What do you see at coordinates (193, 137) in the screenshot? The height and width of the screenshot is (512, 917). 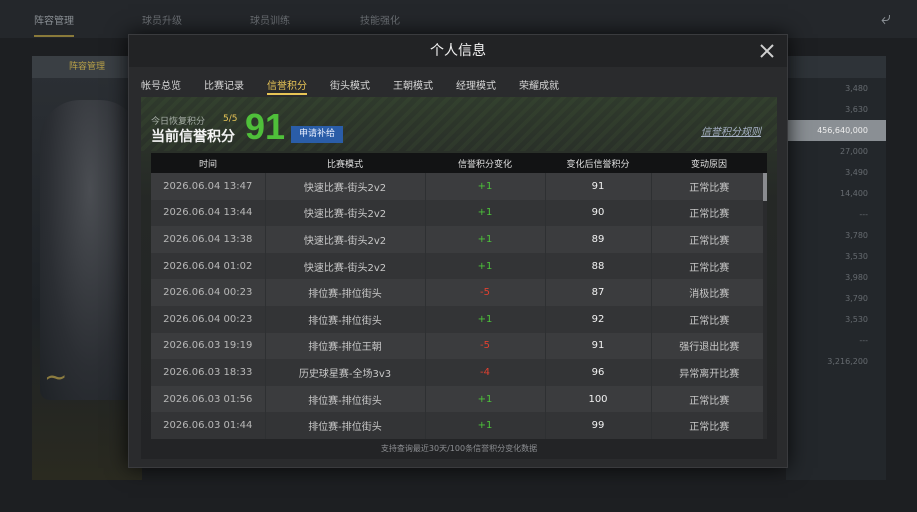 I see `current-credit-label: 当前信誉积分` at bounding box center [193, 137].